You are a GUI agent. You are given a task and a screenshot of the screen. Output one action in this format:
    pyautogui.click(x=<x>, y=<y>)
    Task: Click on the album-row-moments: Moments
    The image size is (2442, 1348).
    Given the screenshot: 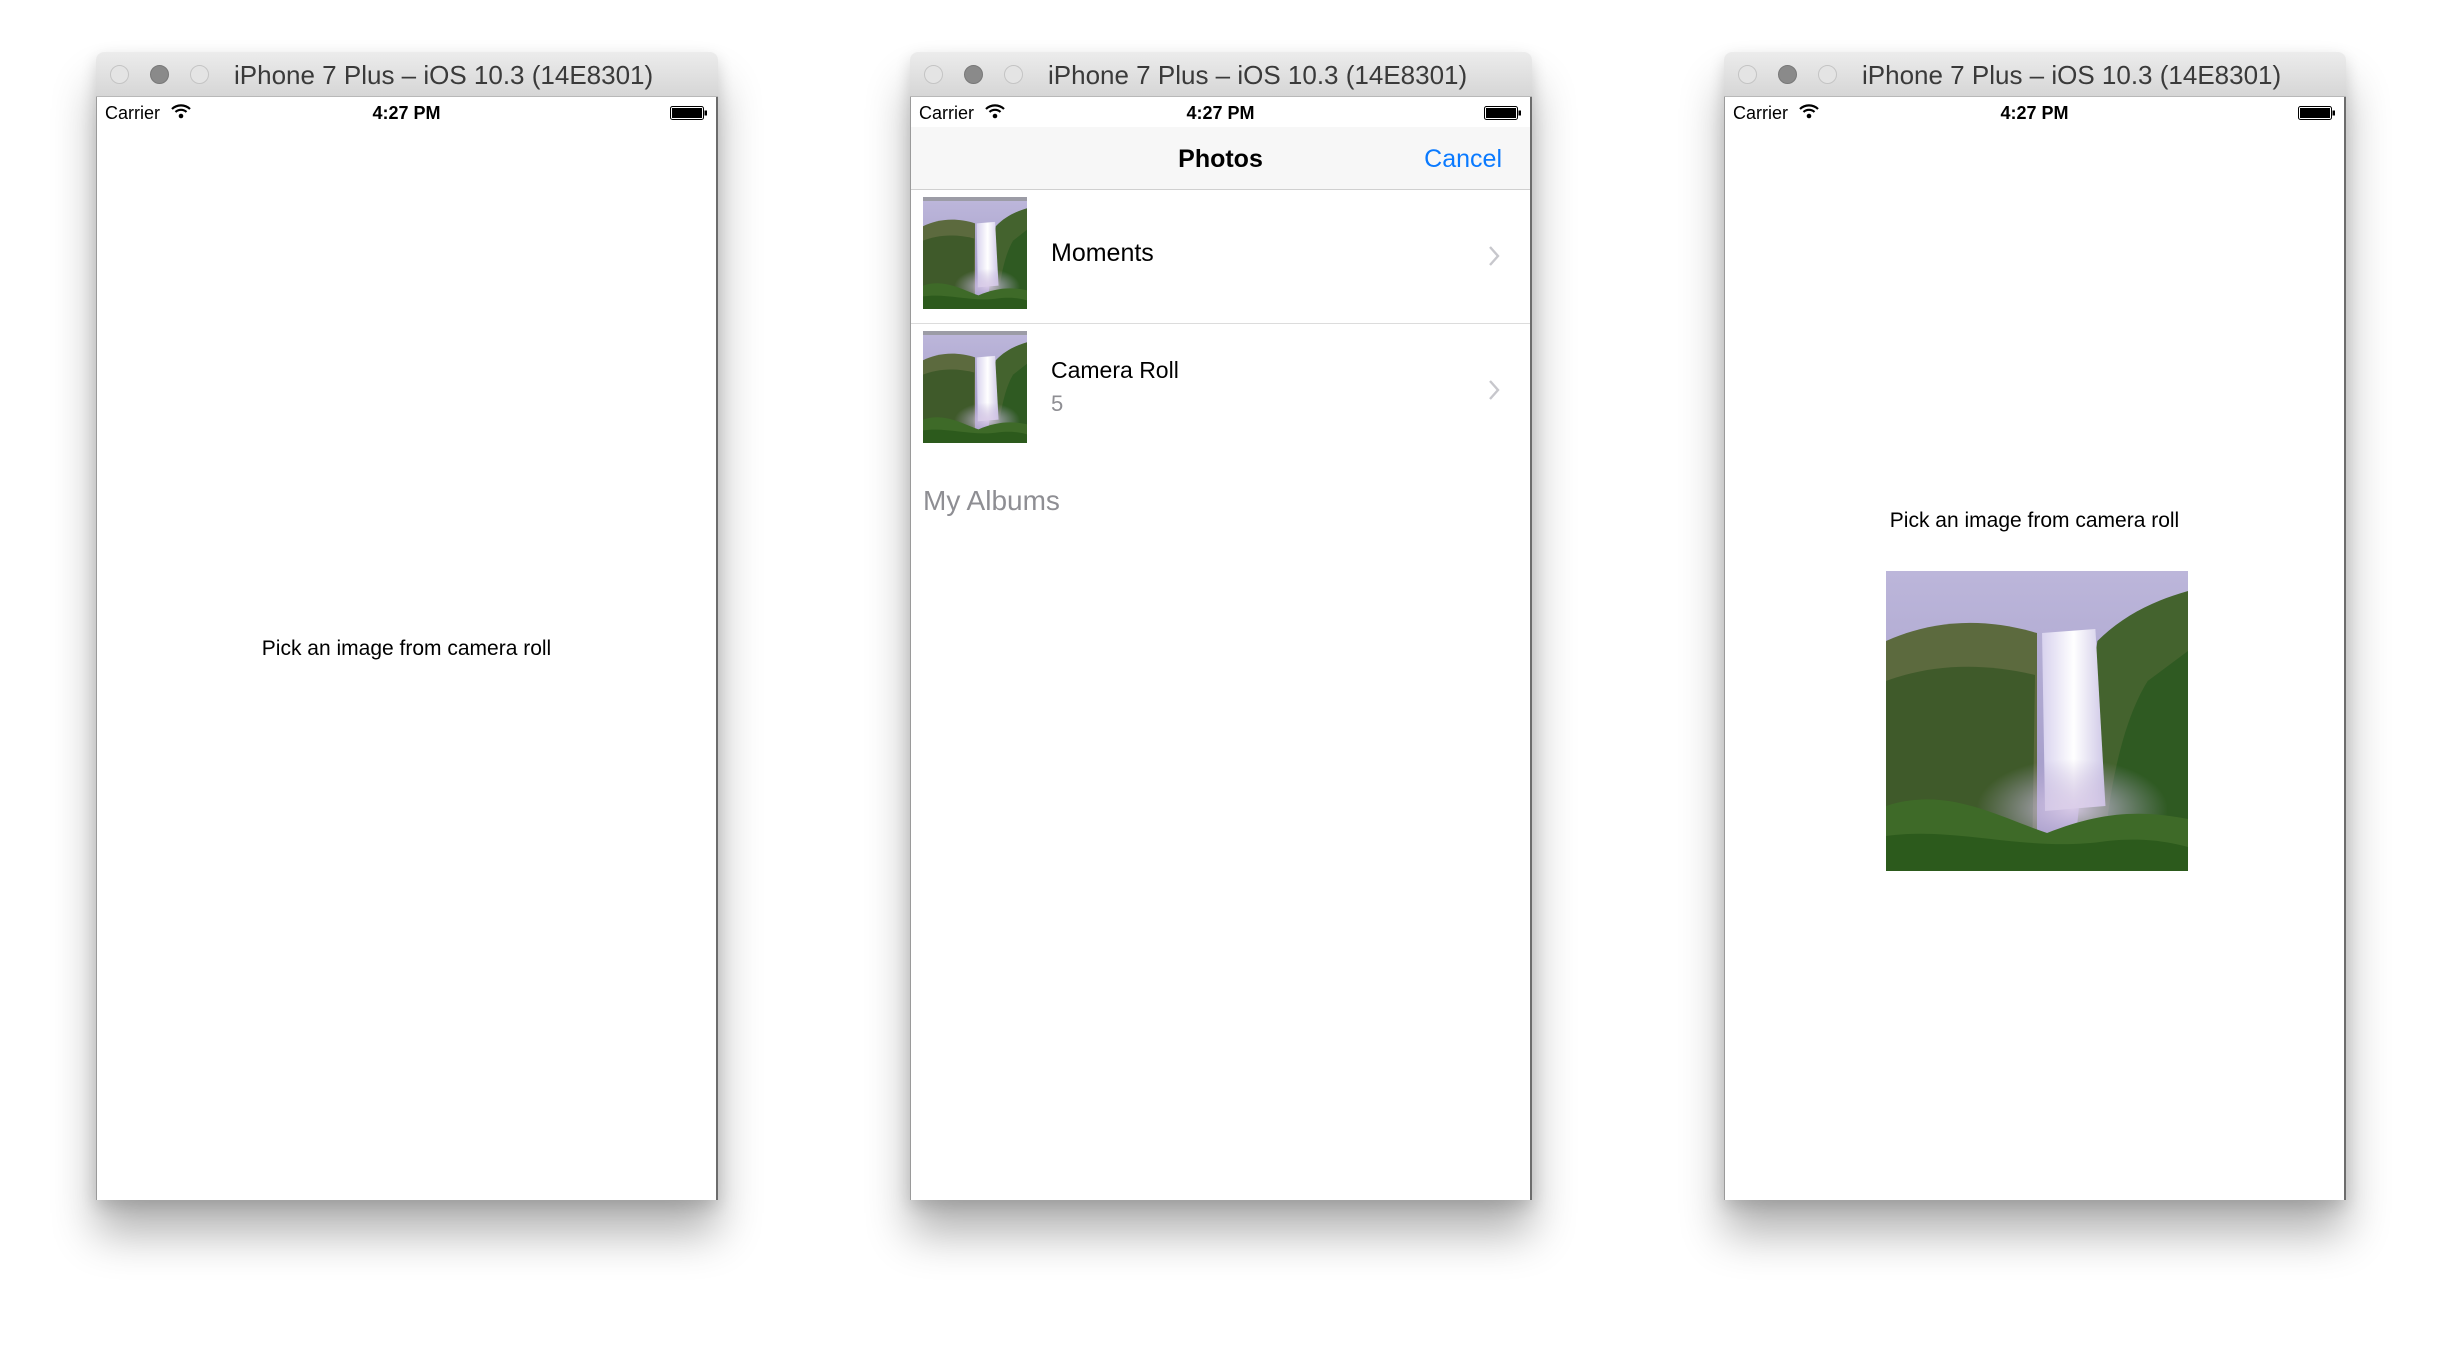 What is the action you would take?
    pyautogui.click(x=1220, y=257)
    